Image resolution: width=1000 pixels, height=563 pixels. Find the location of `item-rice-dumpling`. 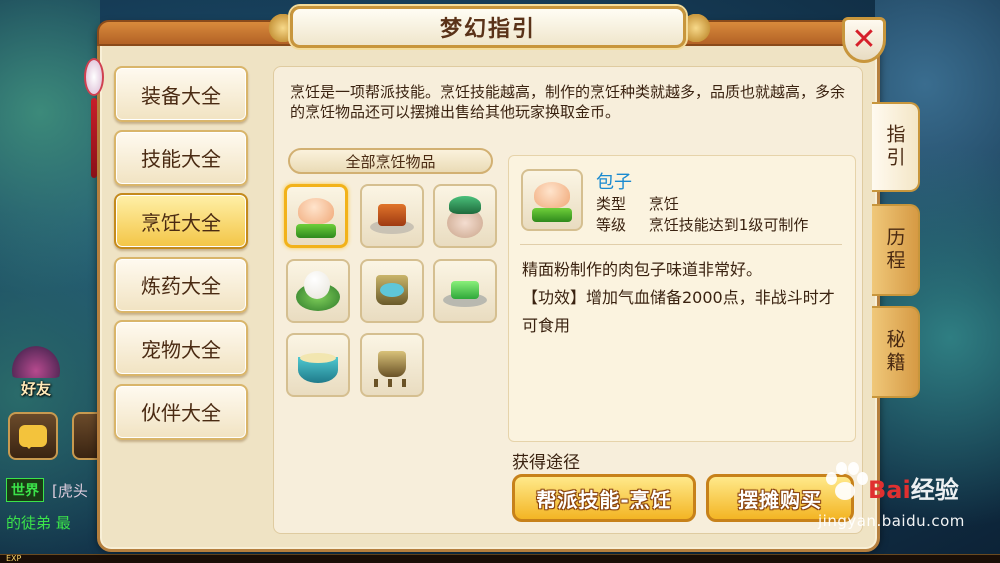

item-rice-dumpling is located at coordinates (318, 291).